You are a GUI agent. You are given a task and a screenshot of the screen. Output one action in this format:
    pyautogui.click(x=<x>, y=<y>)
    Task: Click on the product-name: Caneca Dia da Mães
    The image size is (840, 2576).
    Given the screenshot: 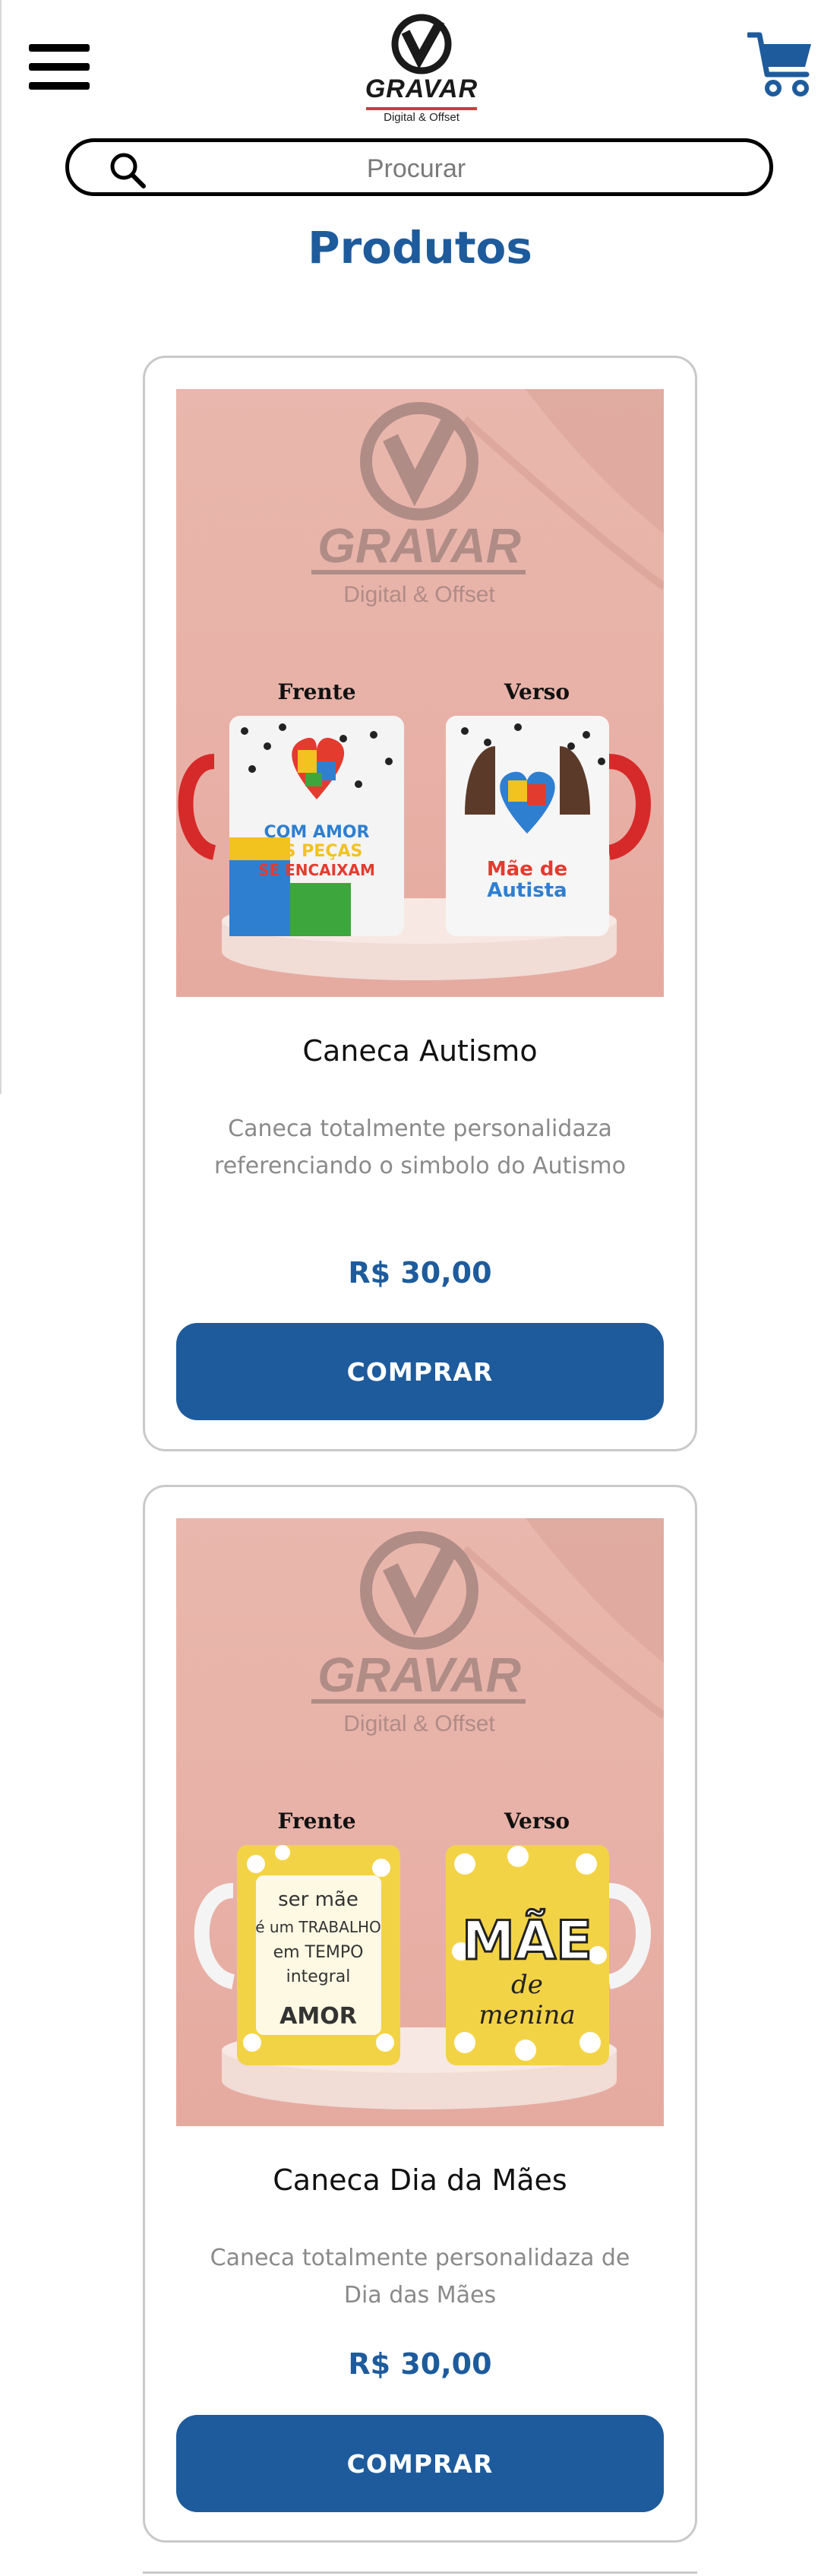 What is the action you would take?
    pyautogui.click(x=420, y=2180)
    